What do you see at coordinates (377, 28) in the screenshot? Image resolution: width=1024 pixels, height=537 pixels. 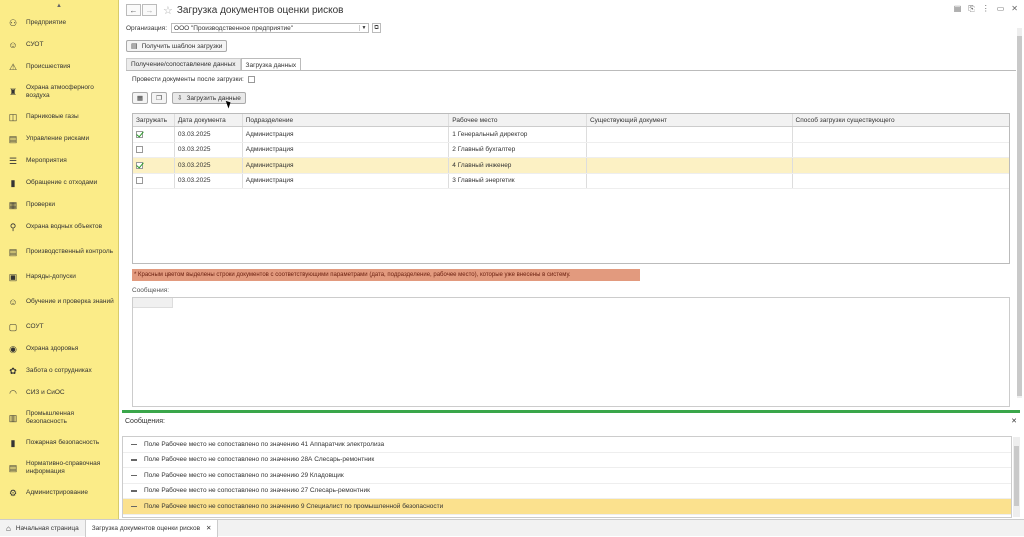 I see `open-icon: ⧉` at bounding box center [377, 28].